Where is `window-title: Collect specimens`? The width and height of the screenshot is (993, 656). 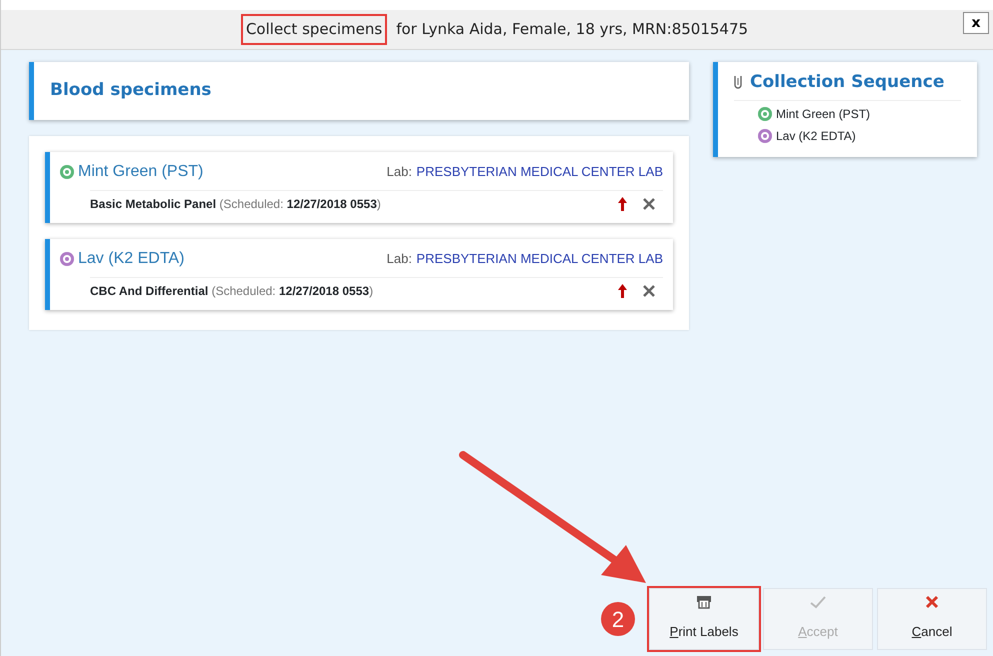
window-title: Collect specimens is located at coordinates (314, 29).